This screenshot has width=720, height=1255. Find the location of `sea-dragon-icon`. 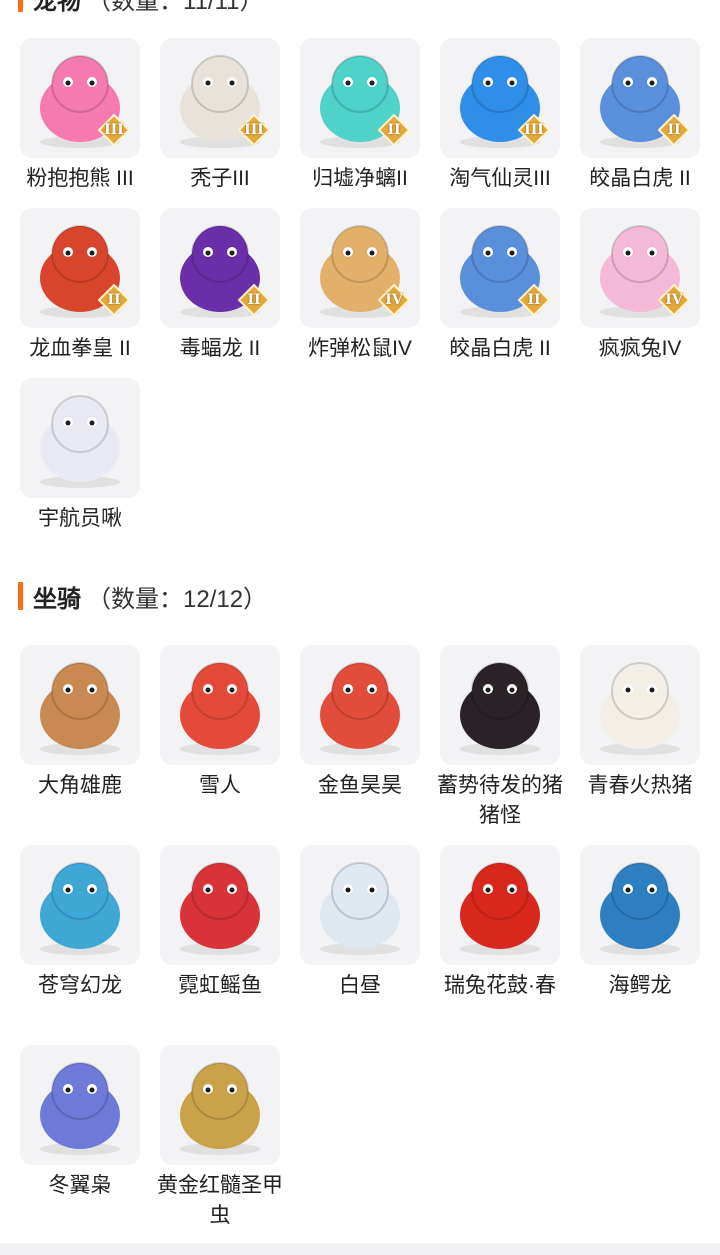

sea-dragon-icon is located at coordinates (640, 905).